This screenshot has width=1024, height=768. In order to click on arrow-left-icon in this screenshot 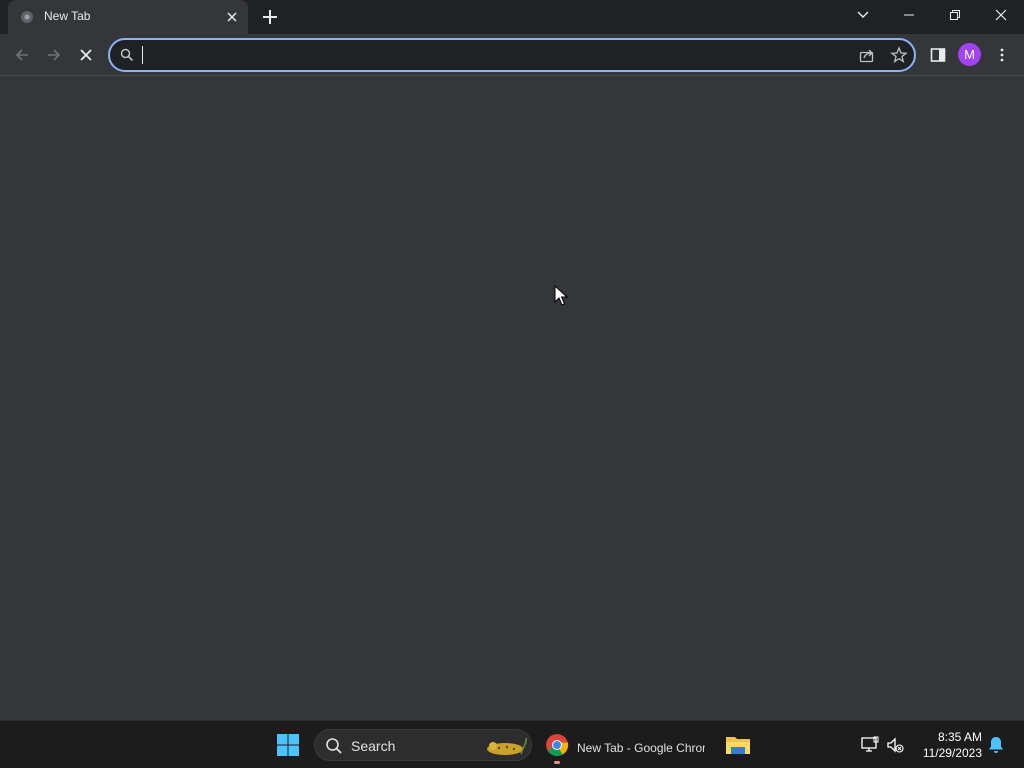, I will do `click(21, 55)`.